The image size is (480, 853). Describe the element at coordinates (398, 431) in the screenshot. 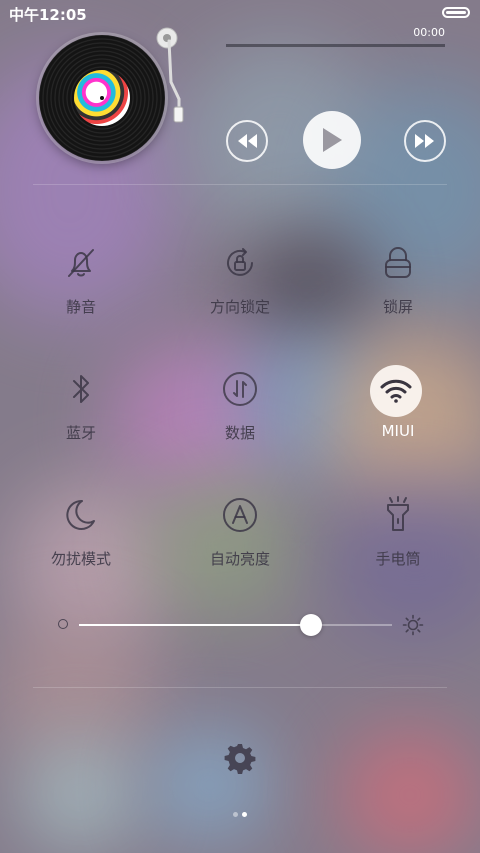

I see `toggle-label: MIUI` at that location.